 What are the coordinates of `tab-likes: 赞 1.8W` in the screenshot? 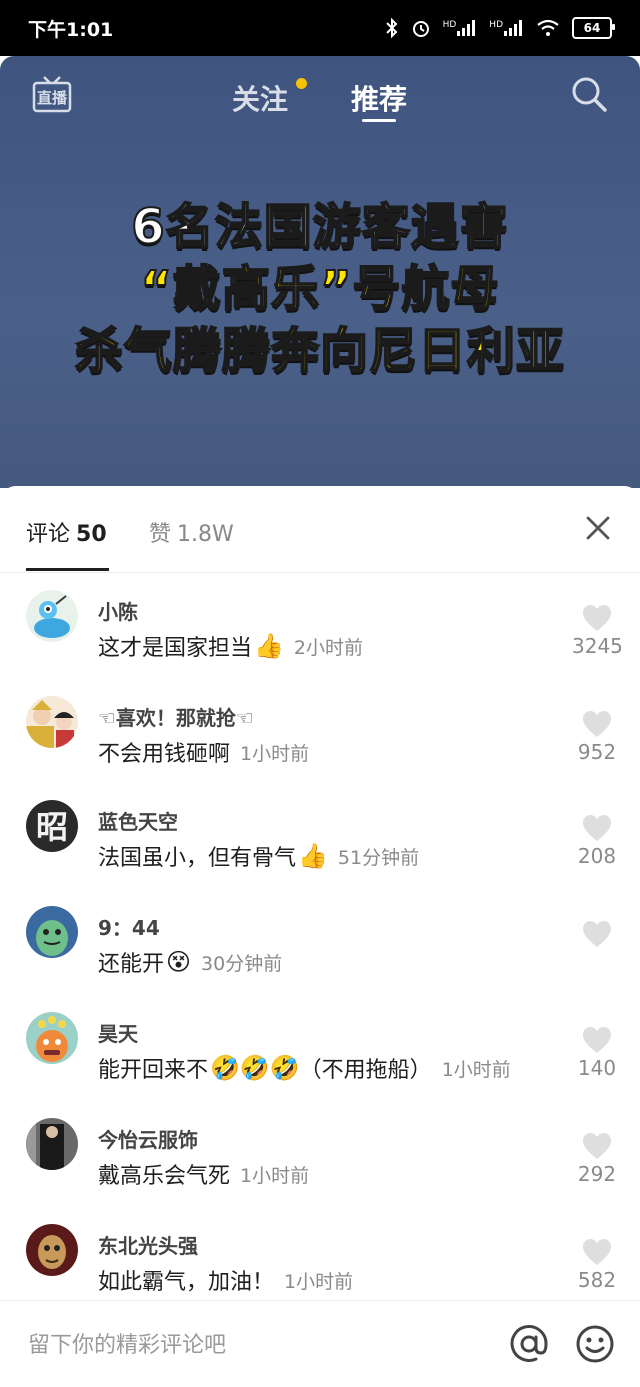 It's located at (191, 532).